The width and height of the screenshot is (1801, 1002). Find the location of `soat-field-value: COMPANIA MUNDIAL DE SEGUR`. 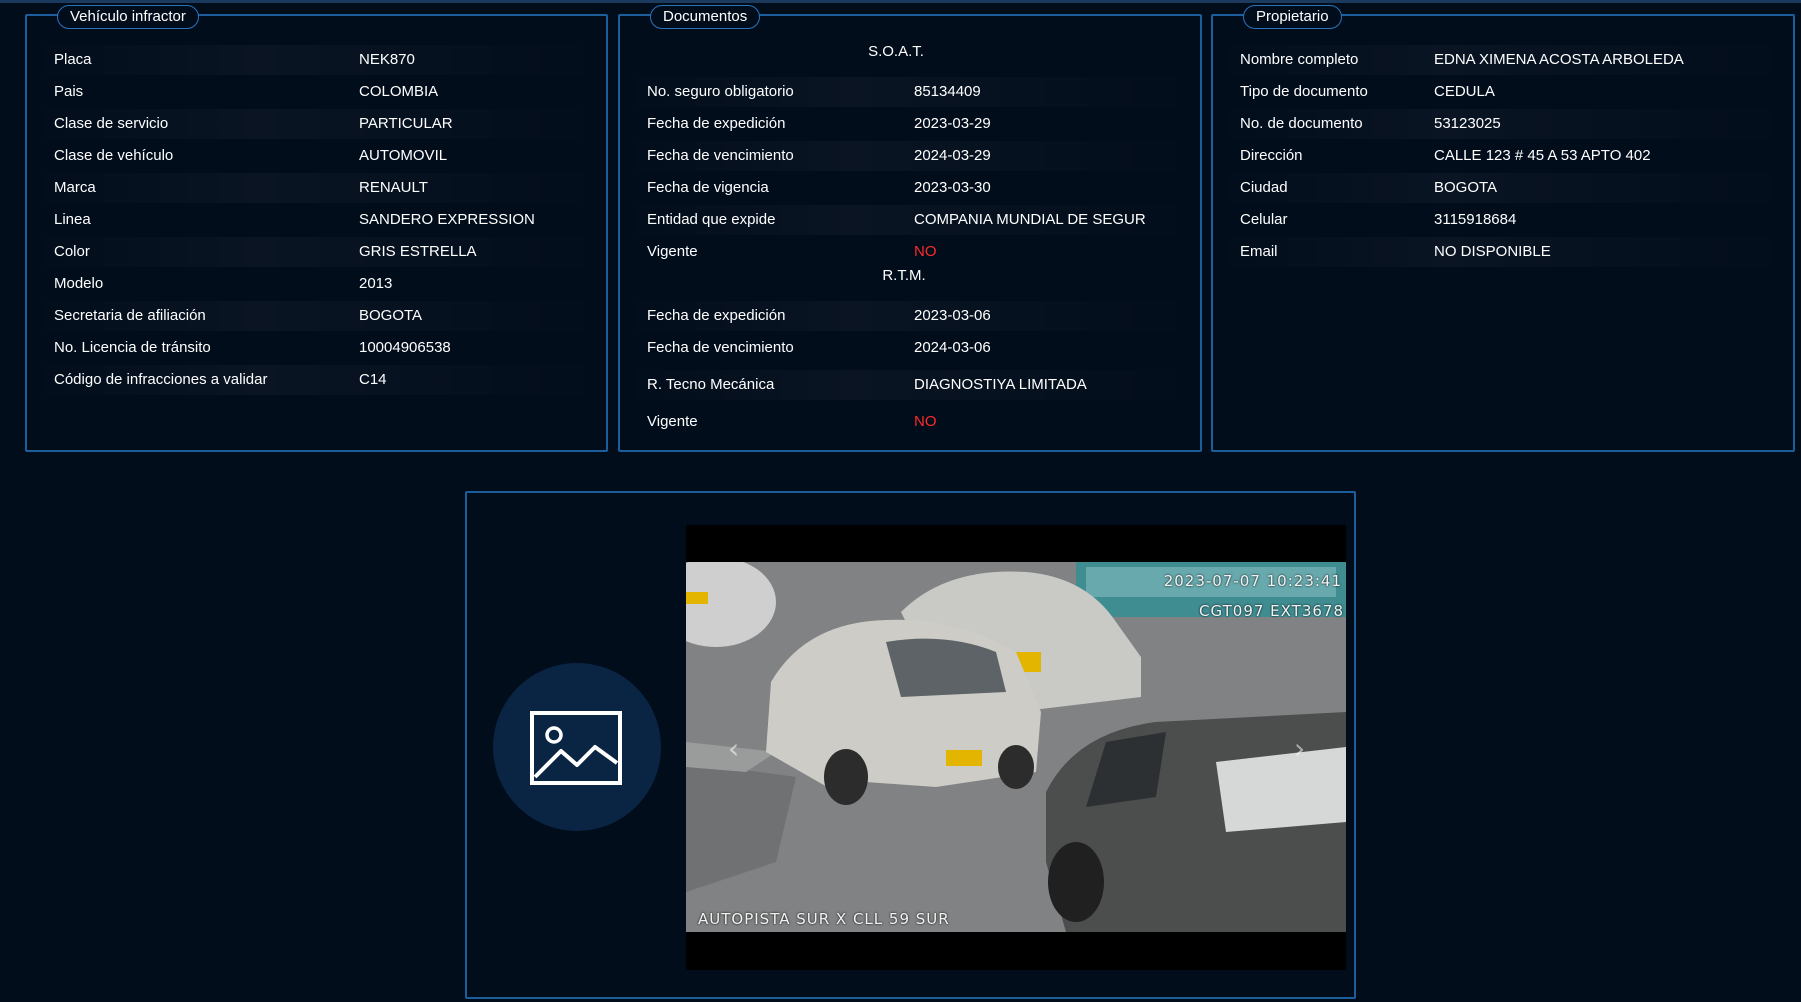

soat-field-value: COMPANIA MUNDIAL DE SEGUR is located at coordinates (1030, 219).